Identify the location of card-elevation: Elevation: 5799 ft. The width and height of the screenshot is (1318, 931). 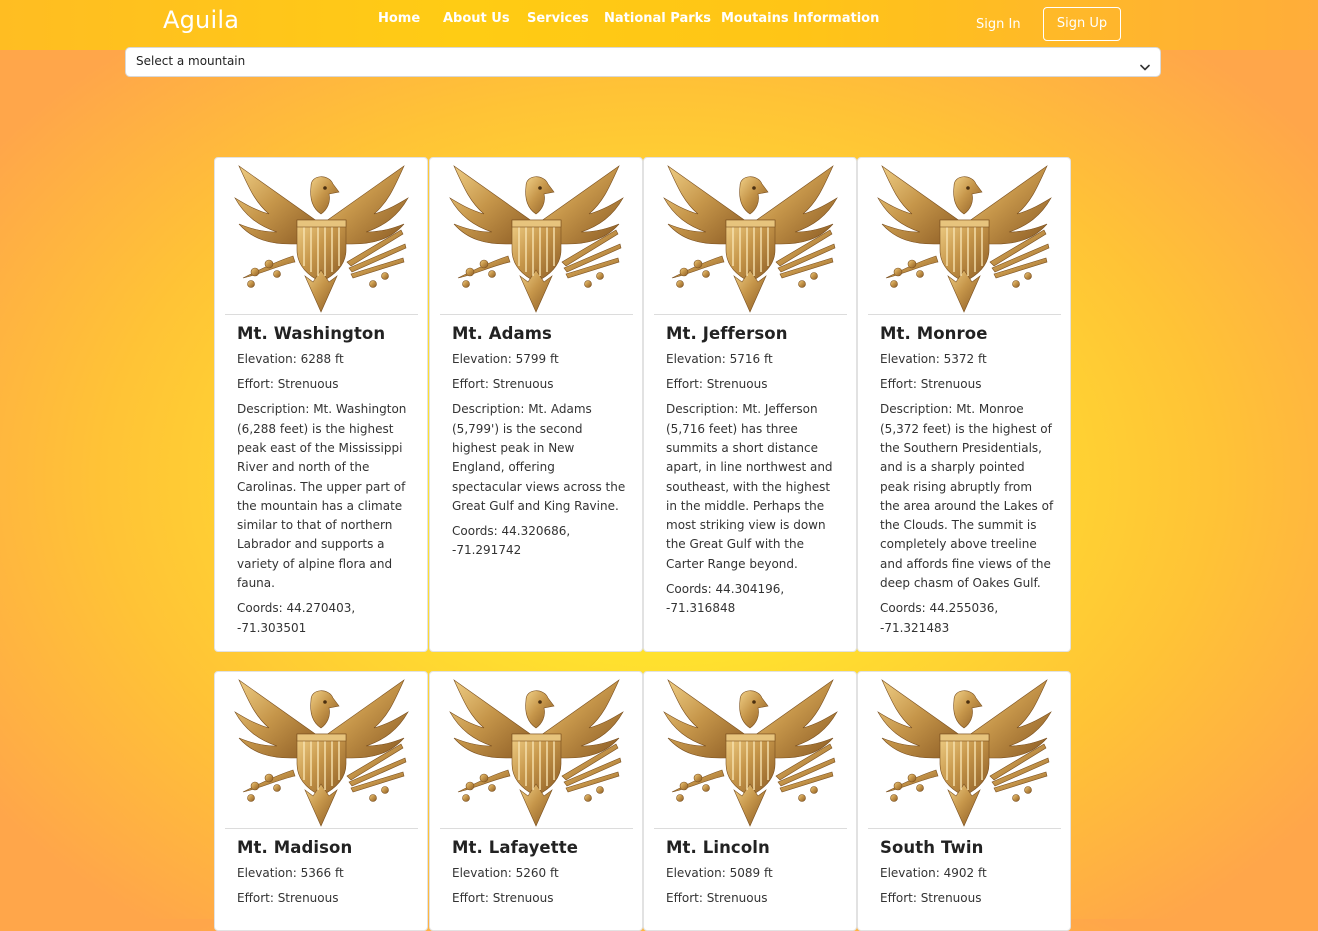
(505, 359).